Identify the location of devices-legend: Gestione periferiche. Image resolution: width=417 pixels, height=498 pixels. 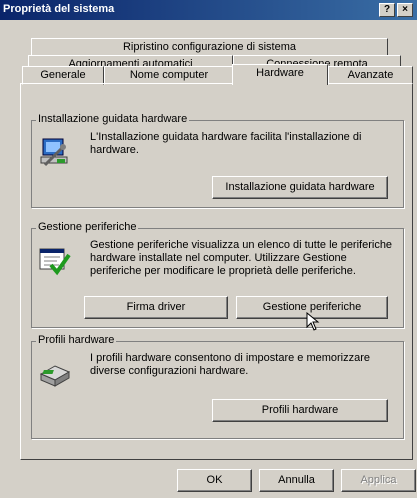
(87, 227).